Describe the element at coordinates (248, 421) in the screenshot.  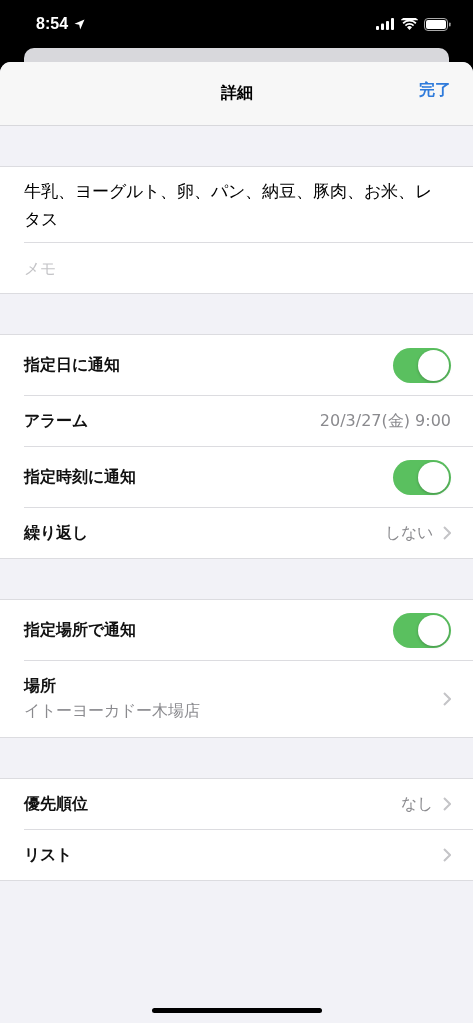
I see `settings-row: アラーム 20/3/27(金) 9:00` at that location.